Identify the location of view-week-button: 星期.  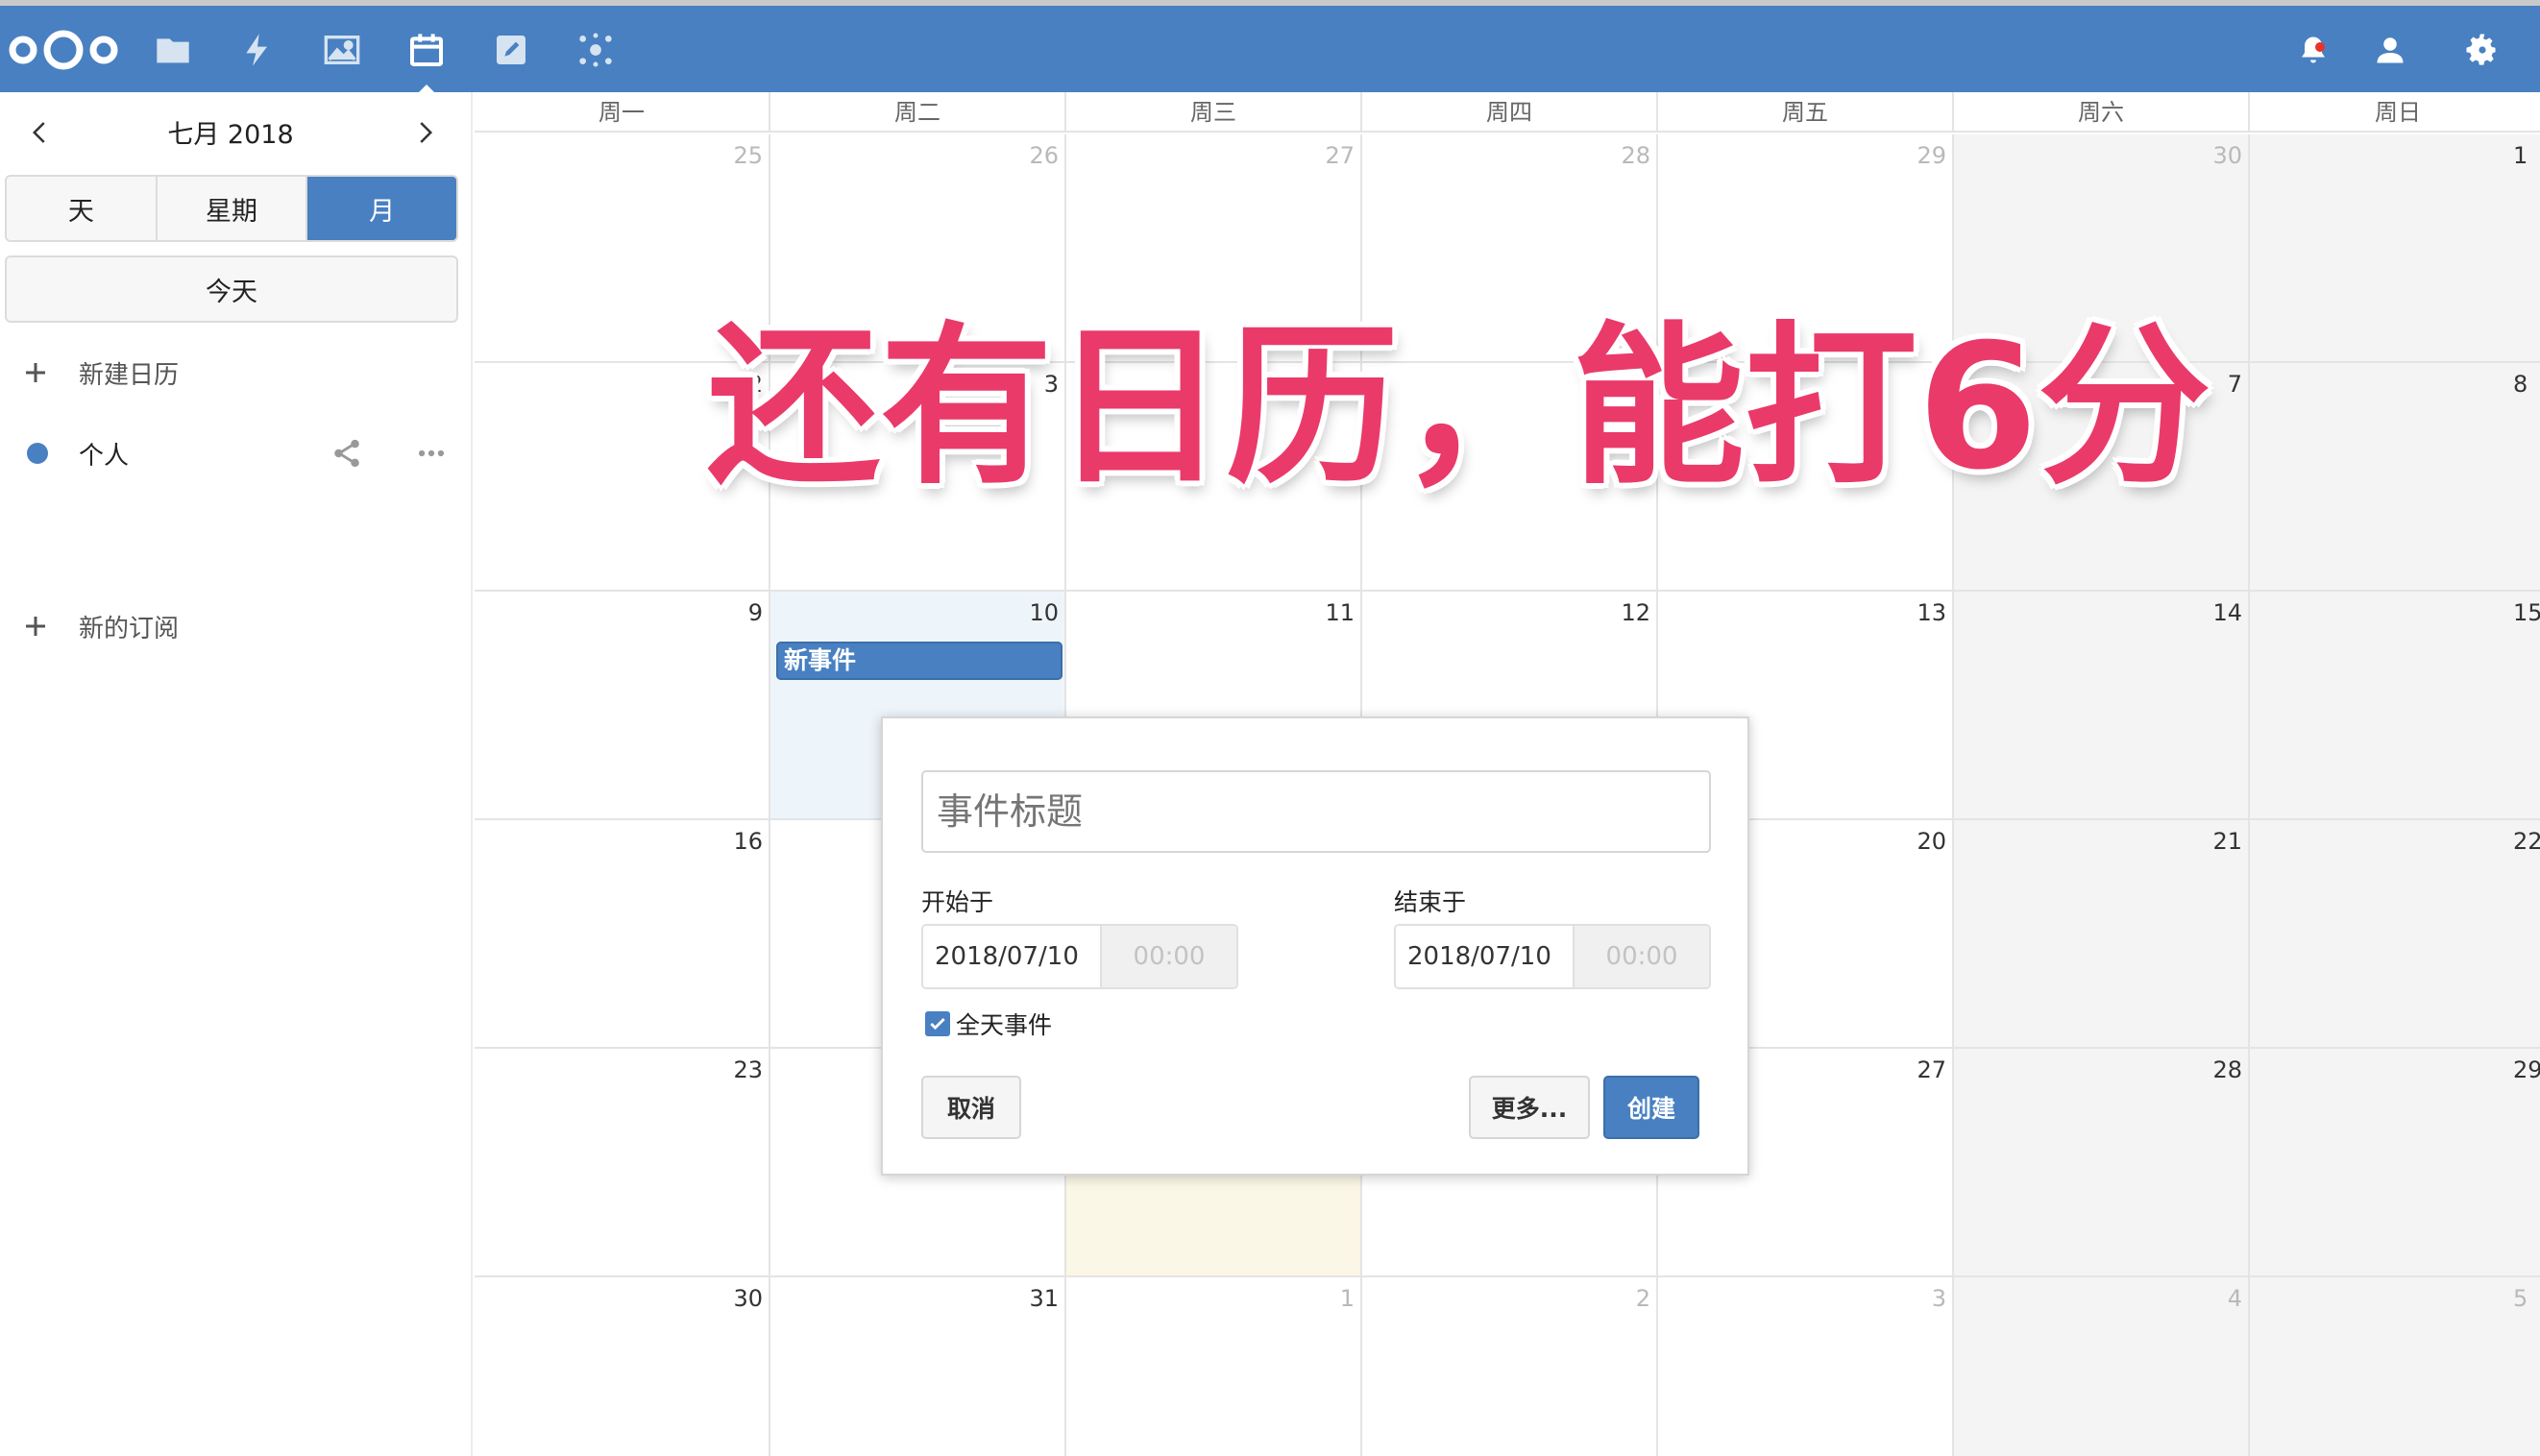
(232, 209).